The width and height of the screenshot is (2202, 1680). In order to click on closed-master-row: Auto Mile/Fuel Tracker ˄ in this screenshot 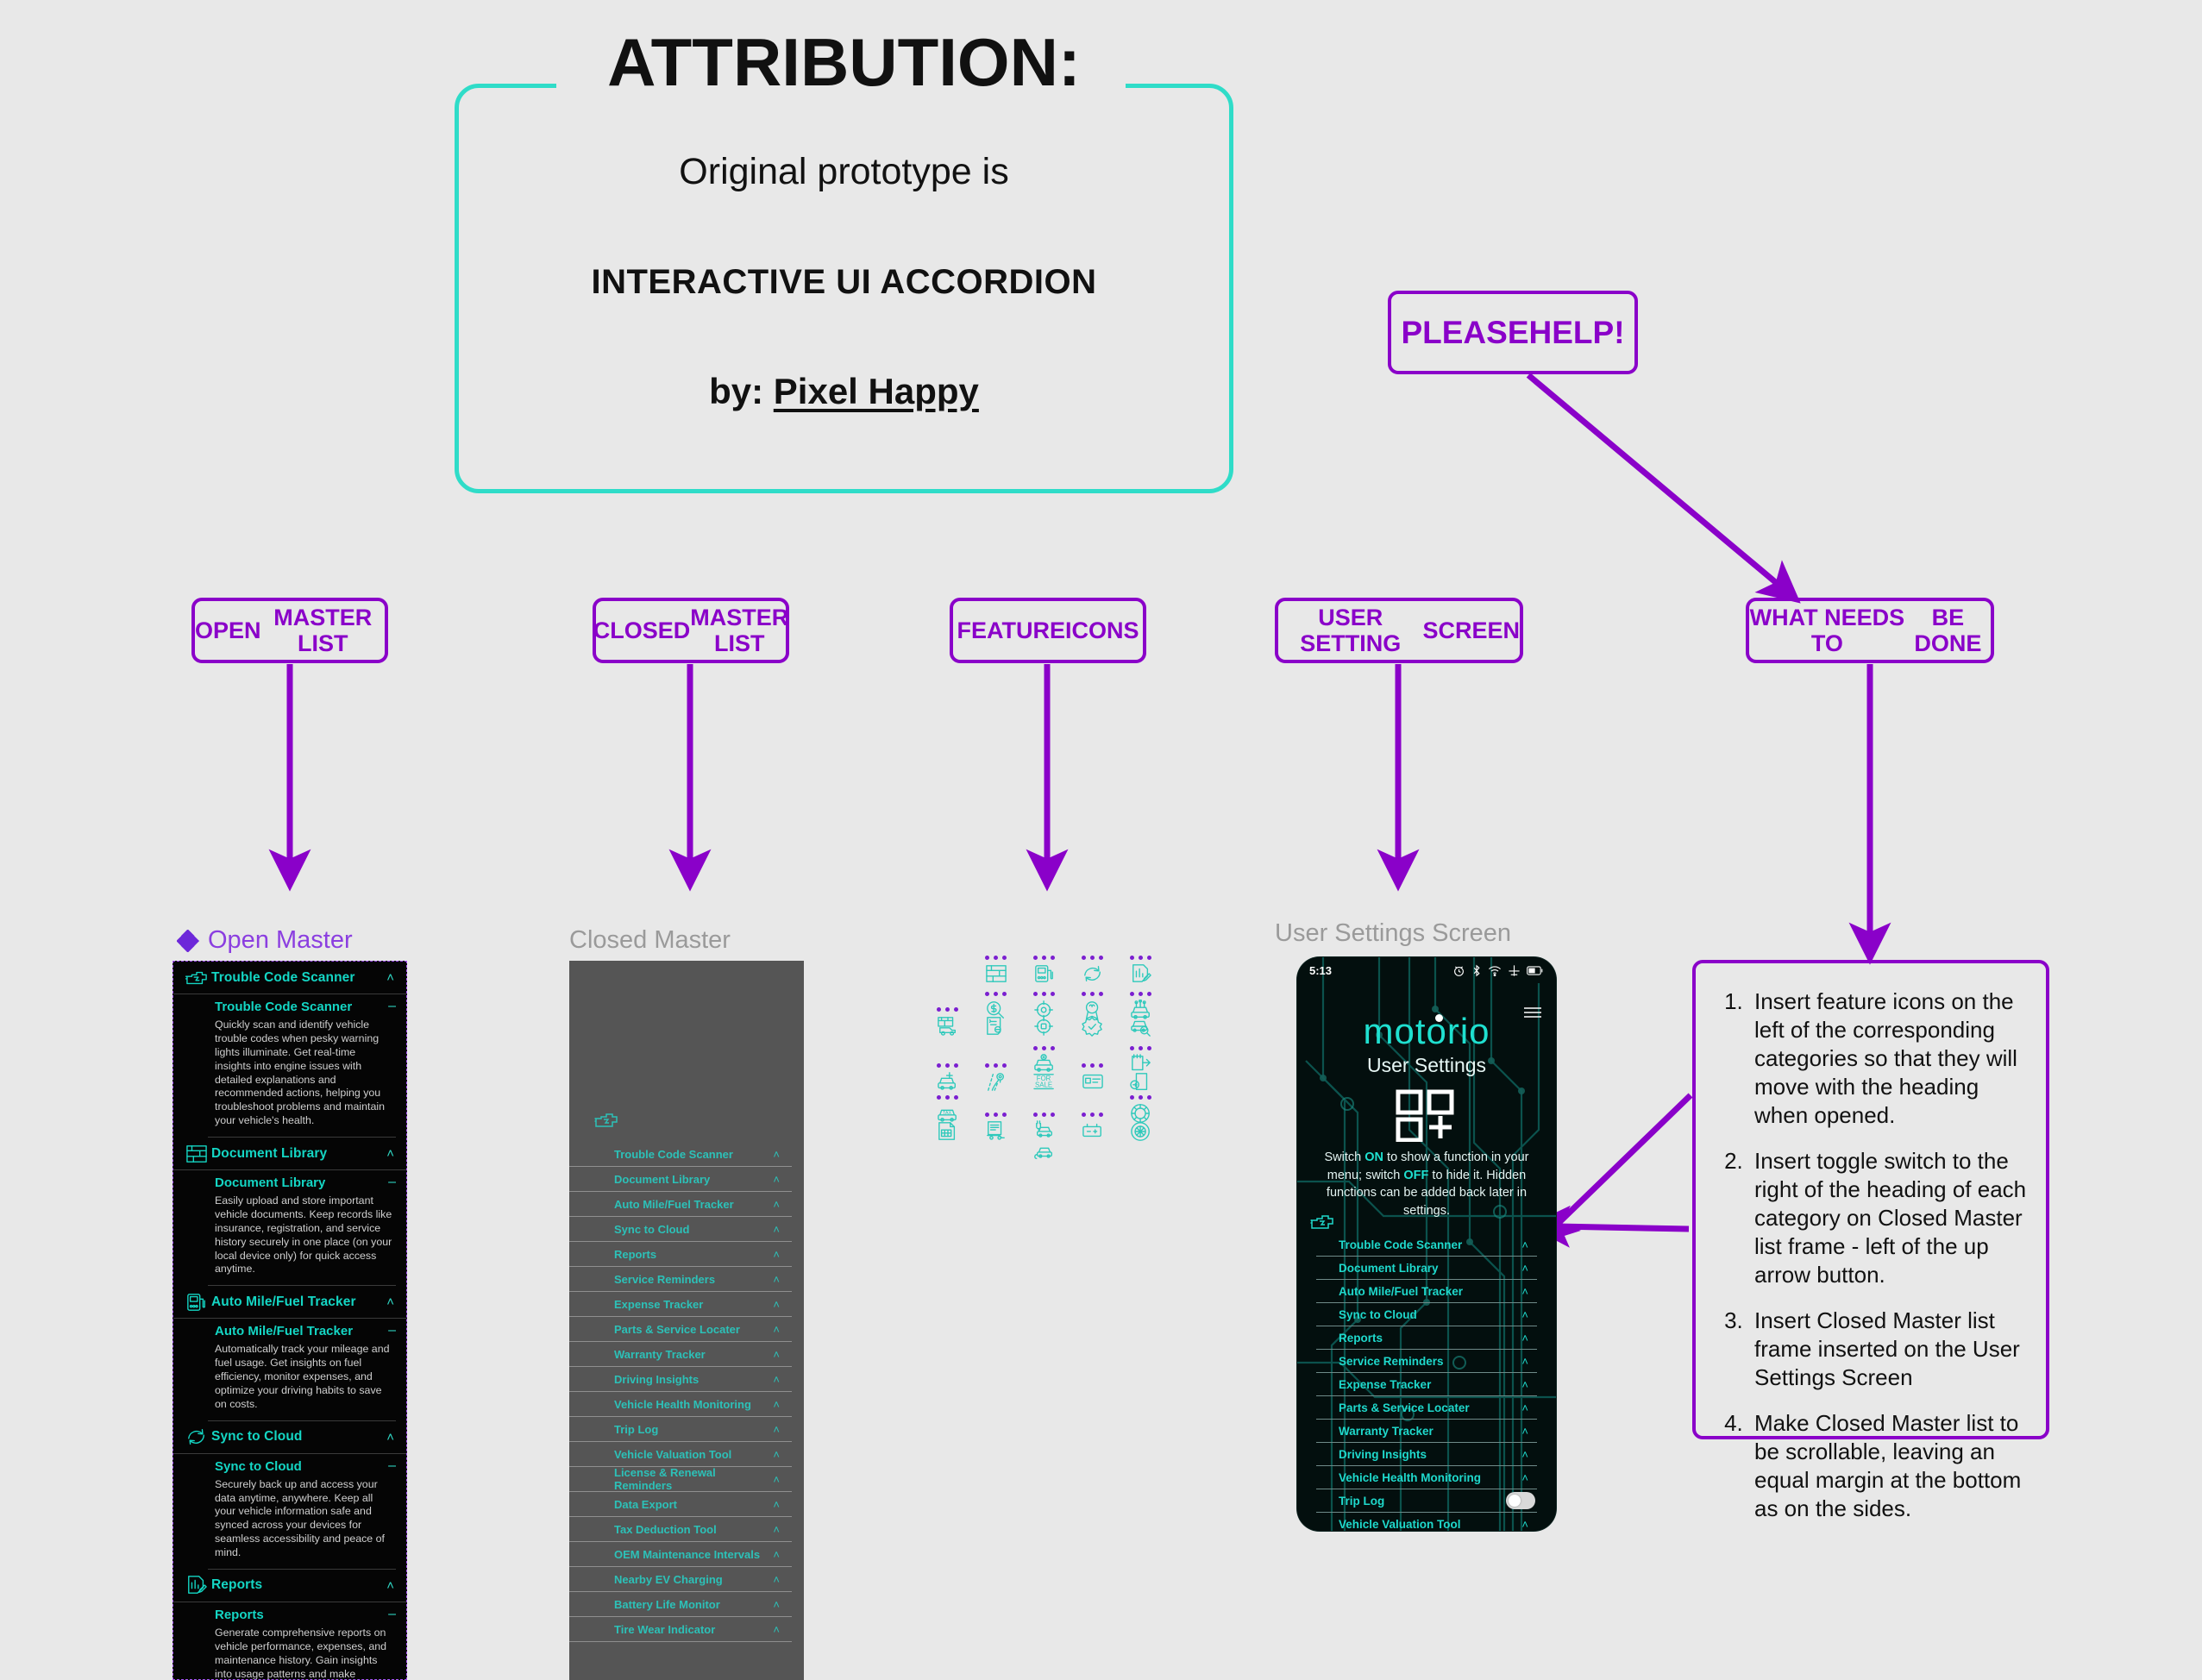, I will do `click(680, 1205)`.